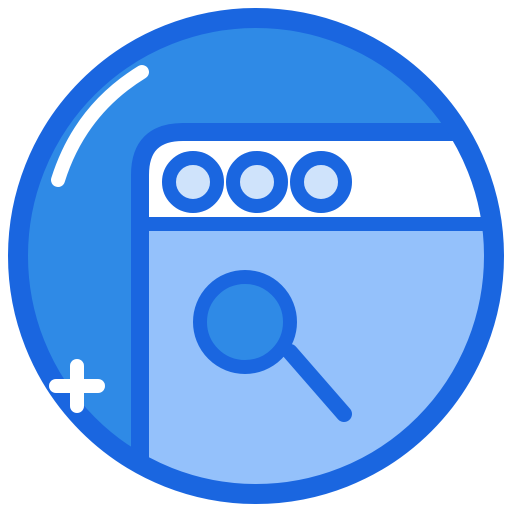 The height and width of the screenshot is (512, 512). What do you see at coordinates (245, 322) in the screenshot?
I see `magnifier-lens` at bounding box center [245, 322].